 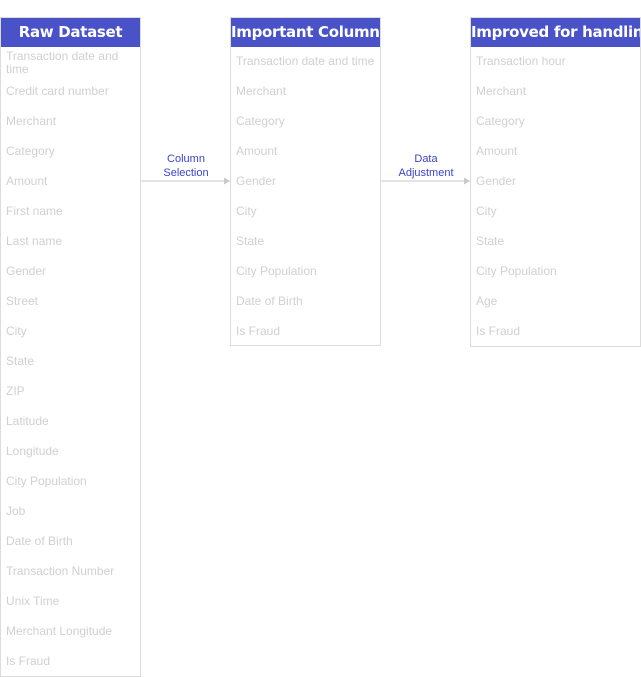 I want to click on table-row: Merchant Longitude, so click(x=59, y=631).